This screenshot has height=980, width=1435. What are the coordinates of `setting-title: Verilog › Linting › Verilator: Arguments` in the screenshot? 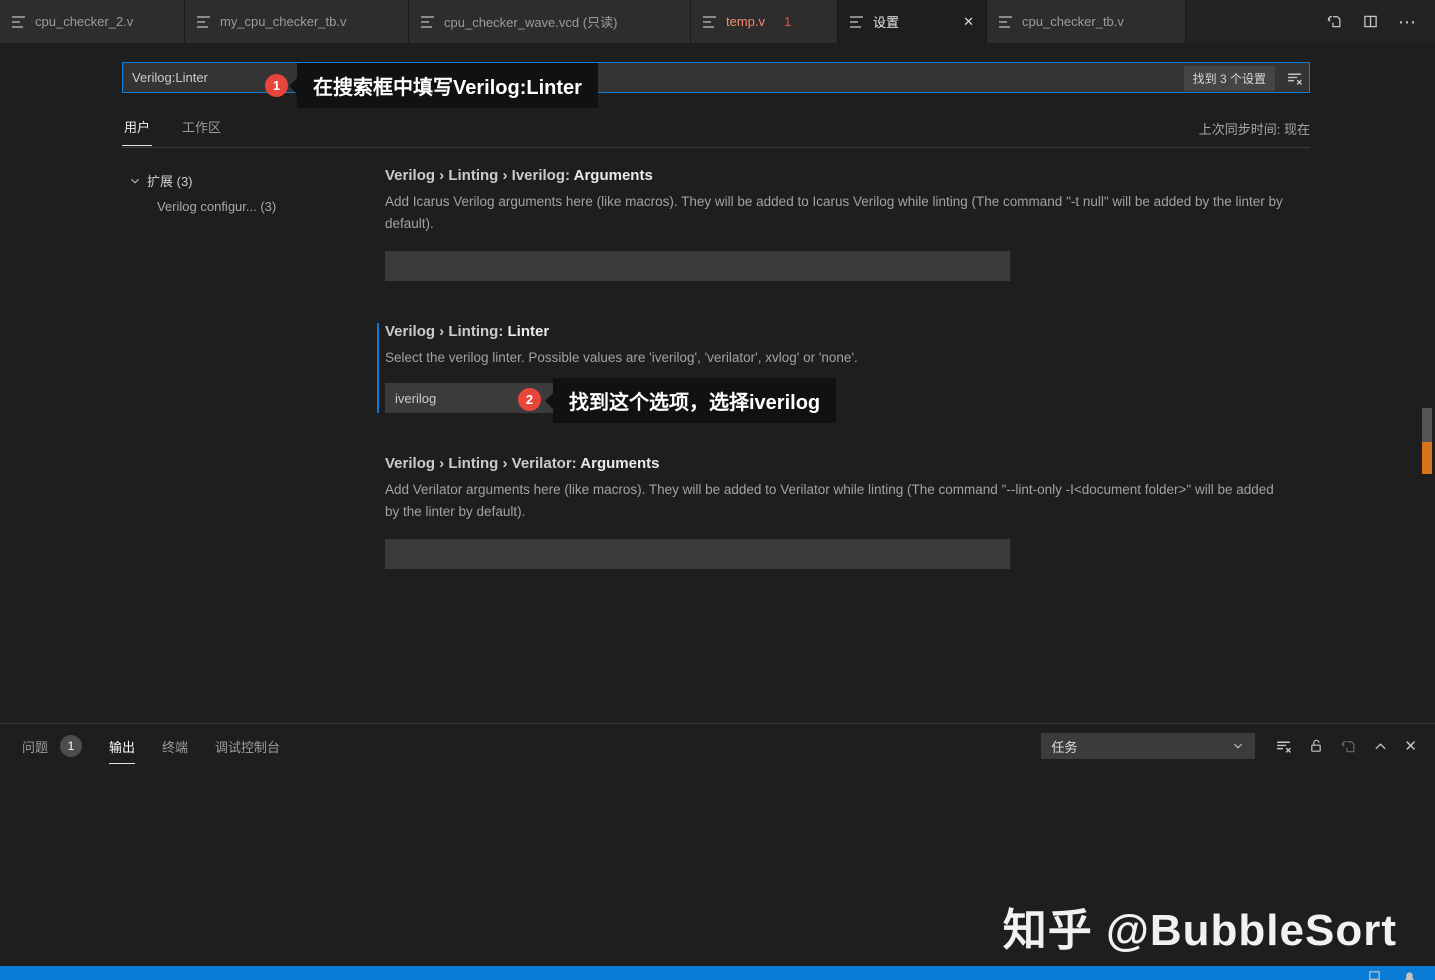 It's located at (847, 463).